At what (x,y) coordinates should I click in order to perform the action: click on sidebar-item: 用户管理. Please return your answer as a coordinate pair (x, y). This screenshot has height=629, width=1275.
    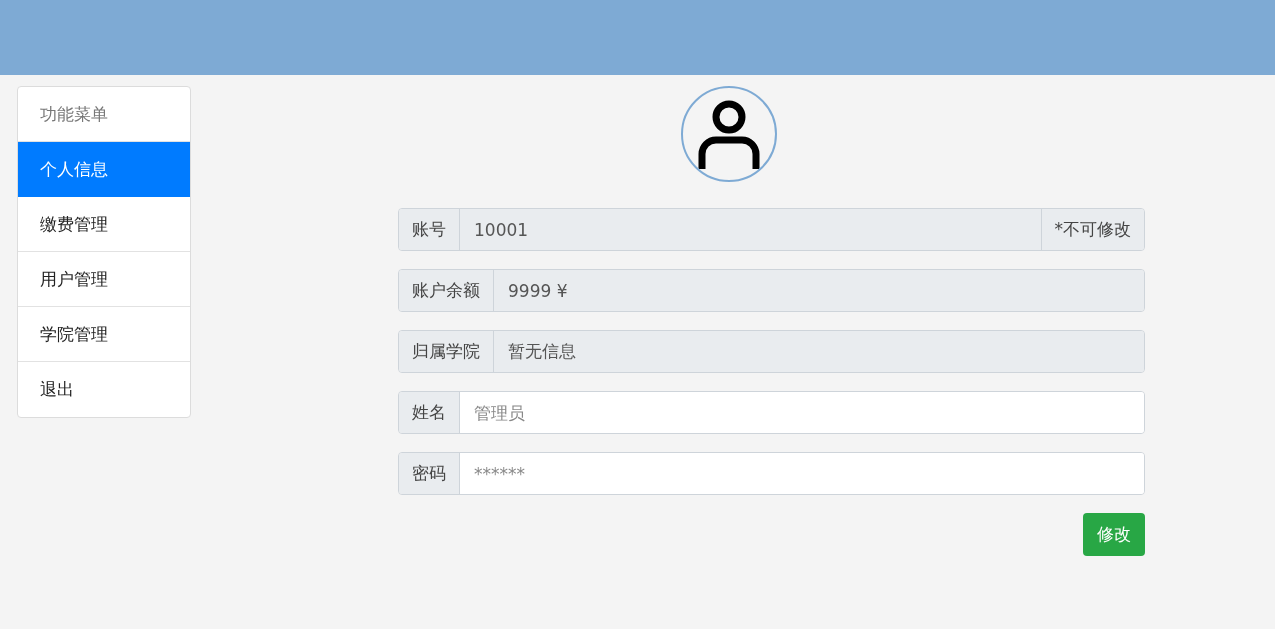
    Looking at the image, I should click on (104, 279).